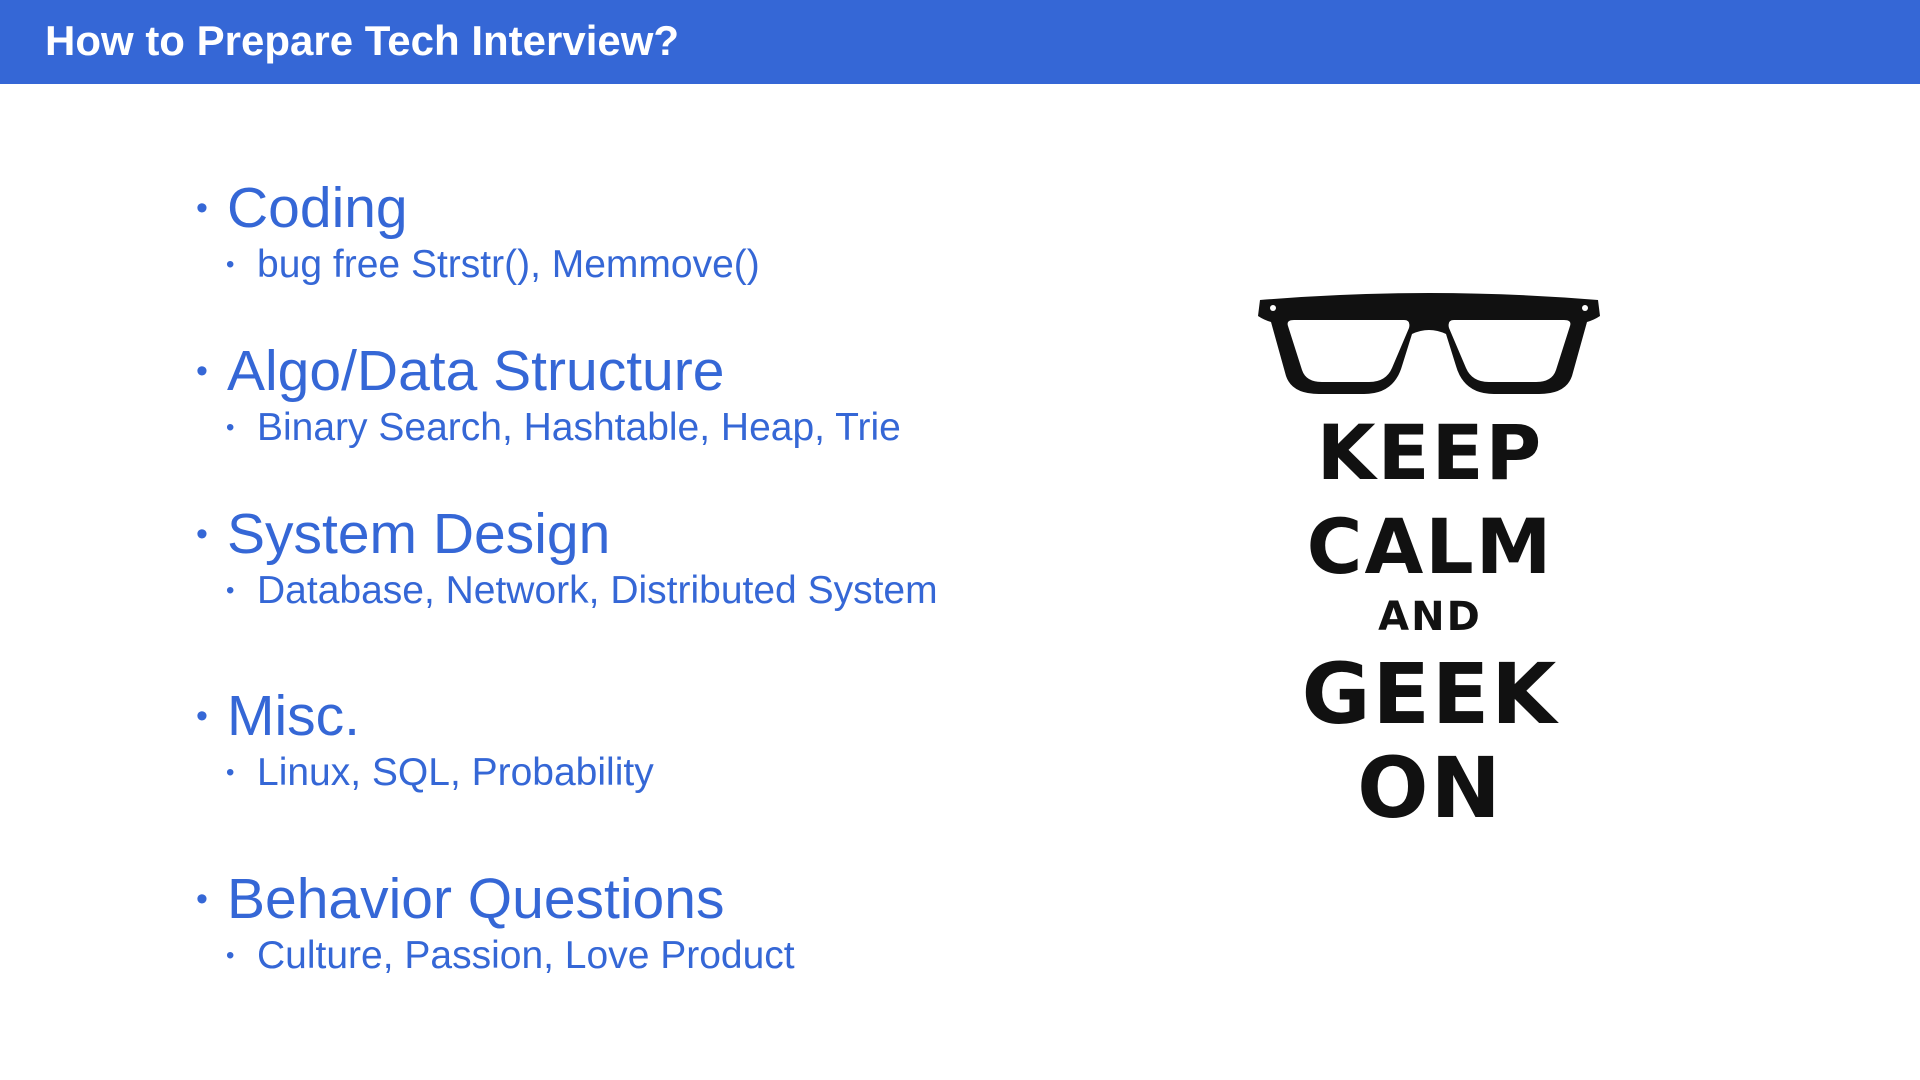  What do you see at coordinates (293, 716) in the screenshot?
I see `bullet-heading-text: Misc.` at bounding box center [293, 716].